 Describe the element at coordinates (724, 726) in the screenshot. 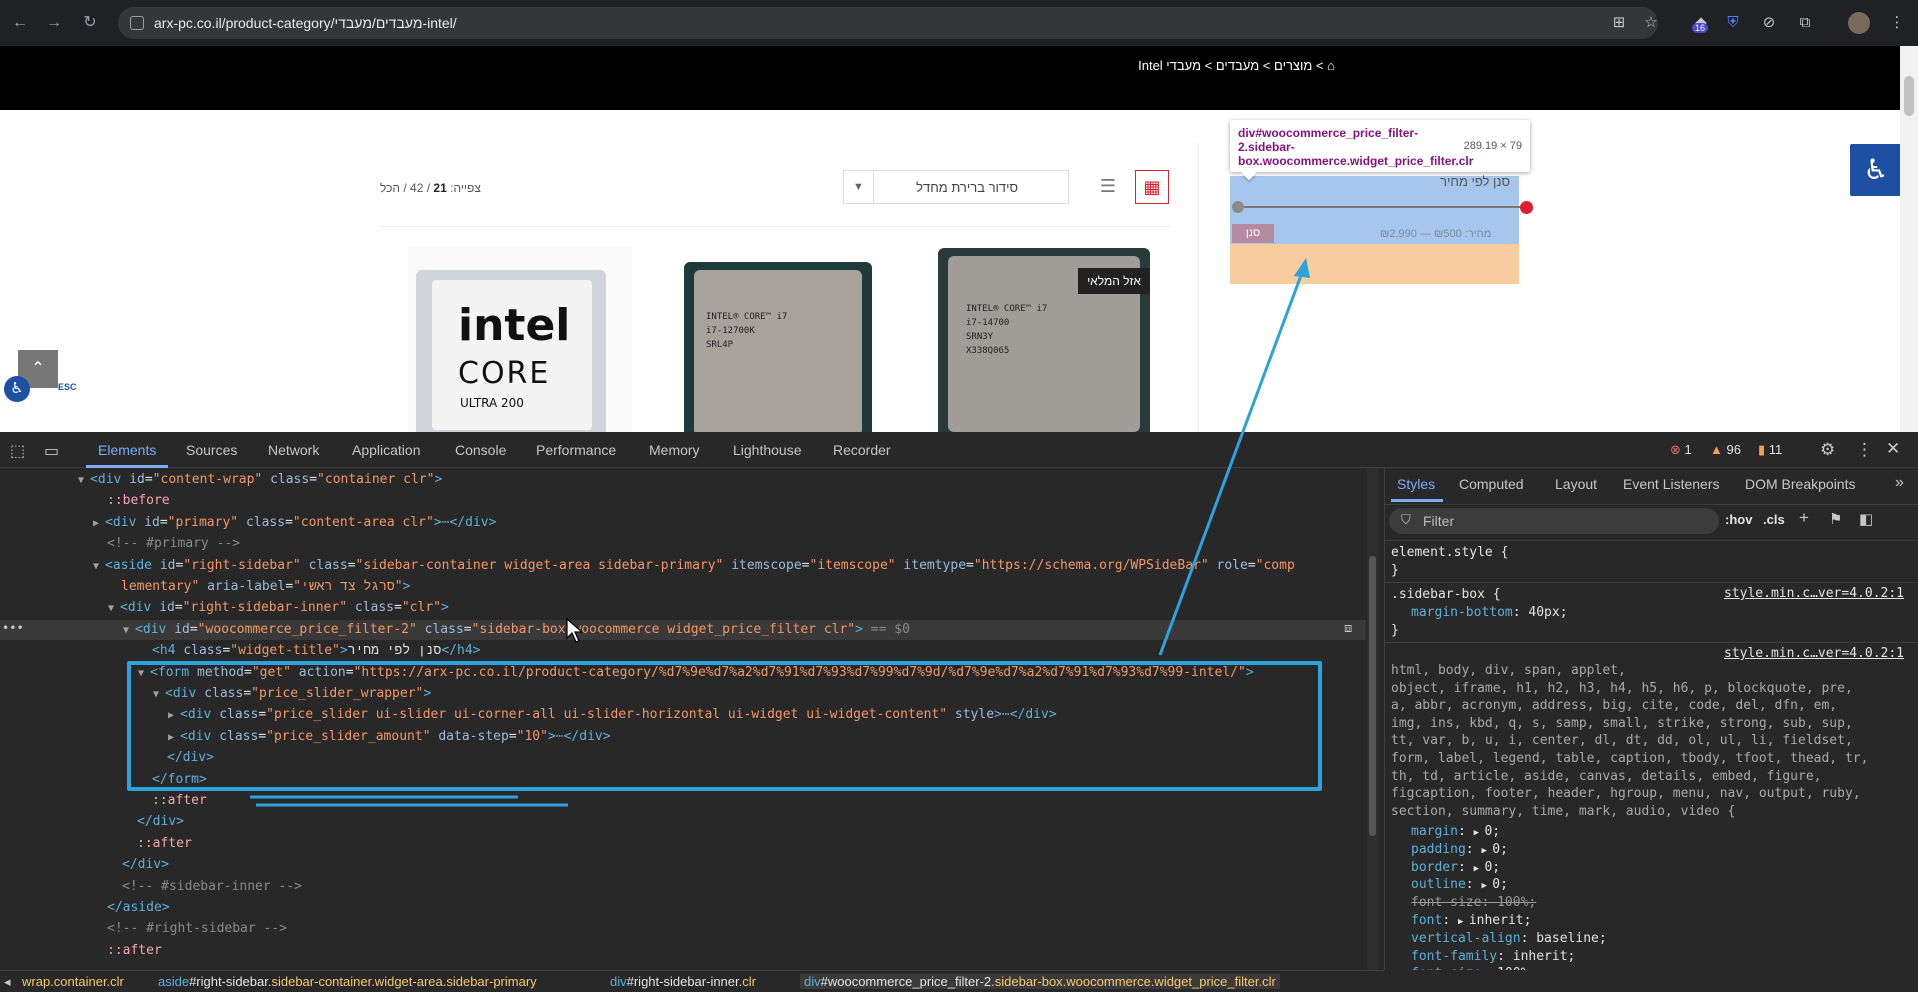

I see `annotation-highlight-box` at that location.